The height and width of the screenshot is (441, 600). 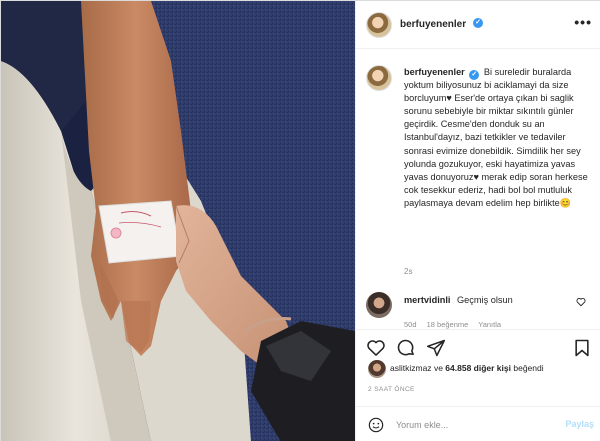 I want to click on save-bookmark-icon, so click(x=582, y=348).